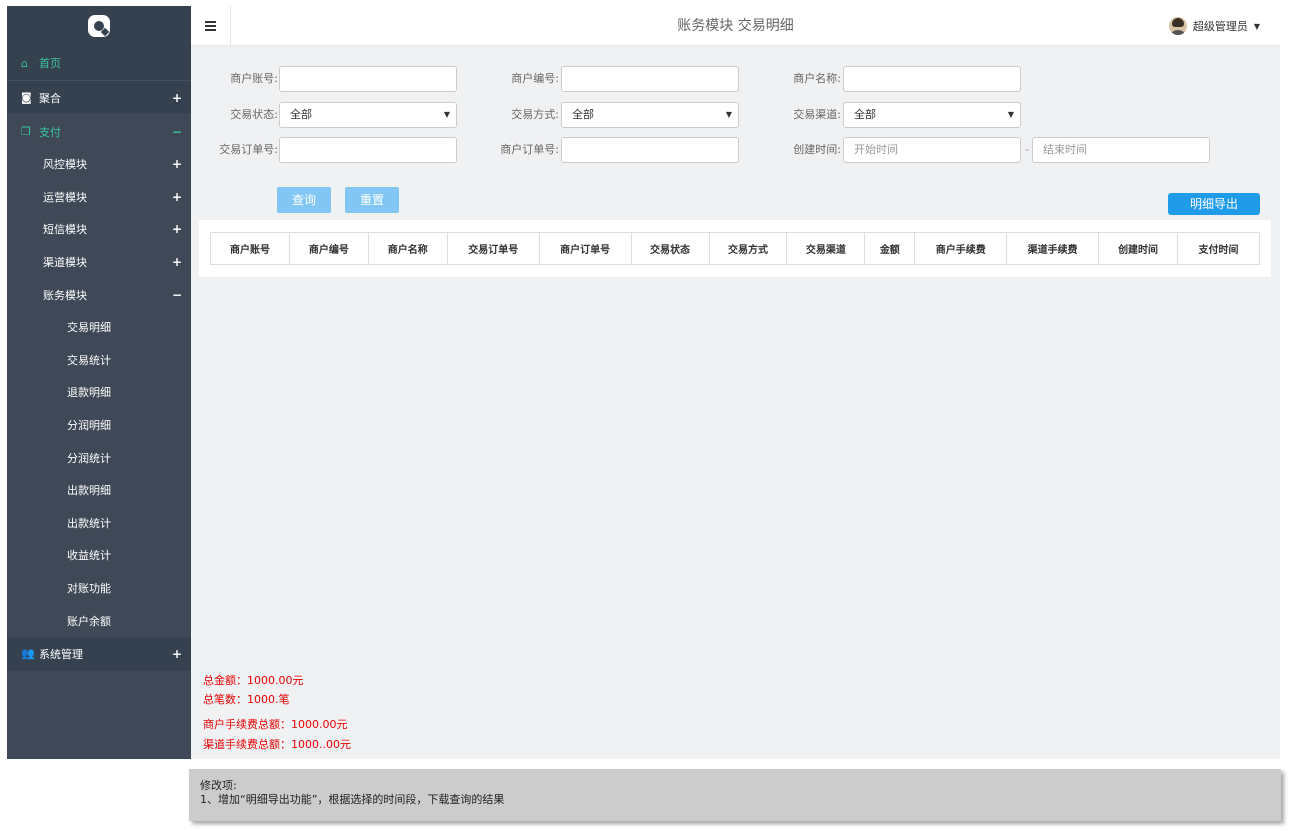 The width and height of the screenshot is (1291, 831). What do you see at coordinates (211, 26) in the screenshot?
I see `menu-toggle-icon` at bounding box center [211, 26].